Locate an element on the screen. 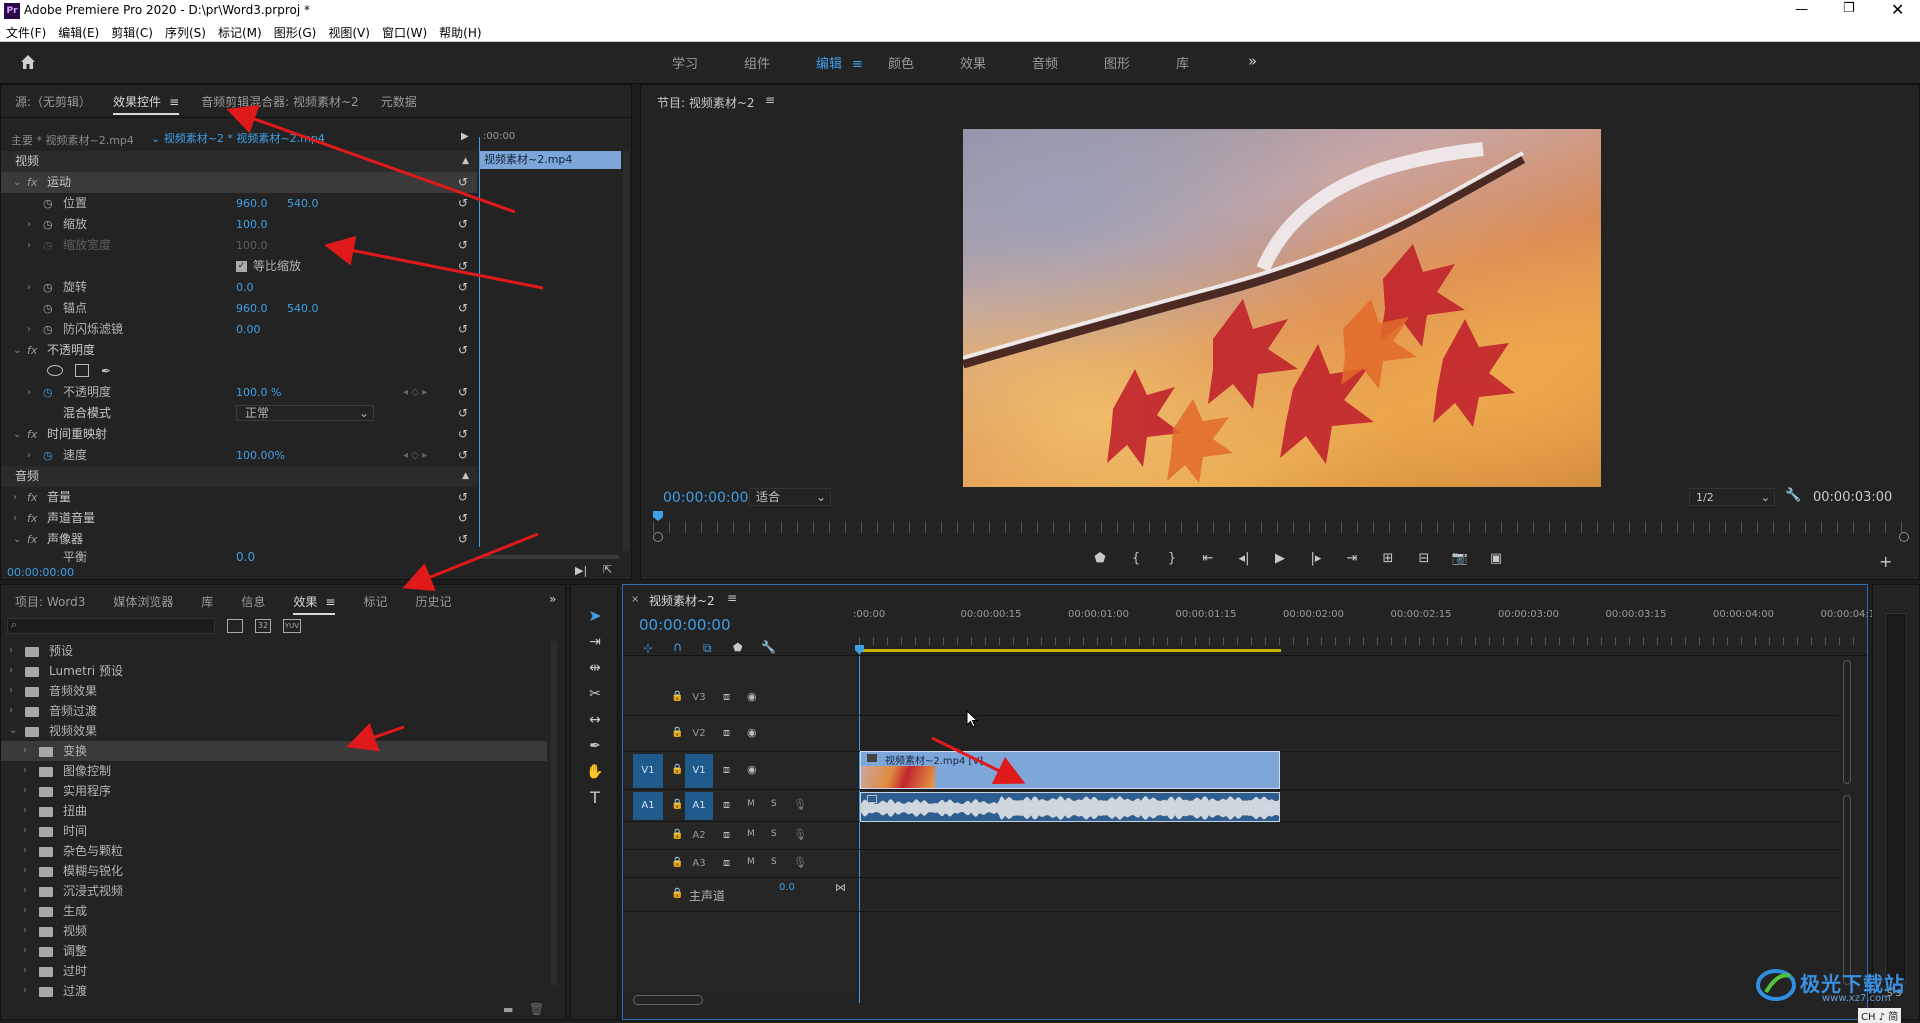 This screenshot has height=1023, width=1920. timeline-settings-icon: 🔧 is located at coordinates (768, 647).